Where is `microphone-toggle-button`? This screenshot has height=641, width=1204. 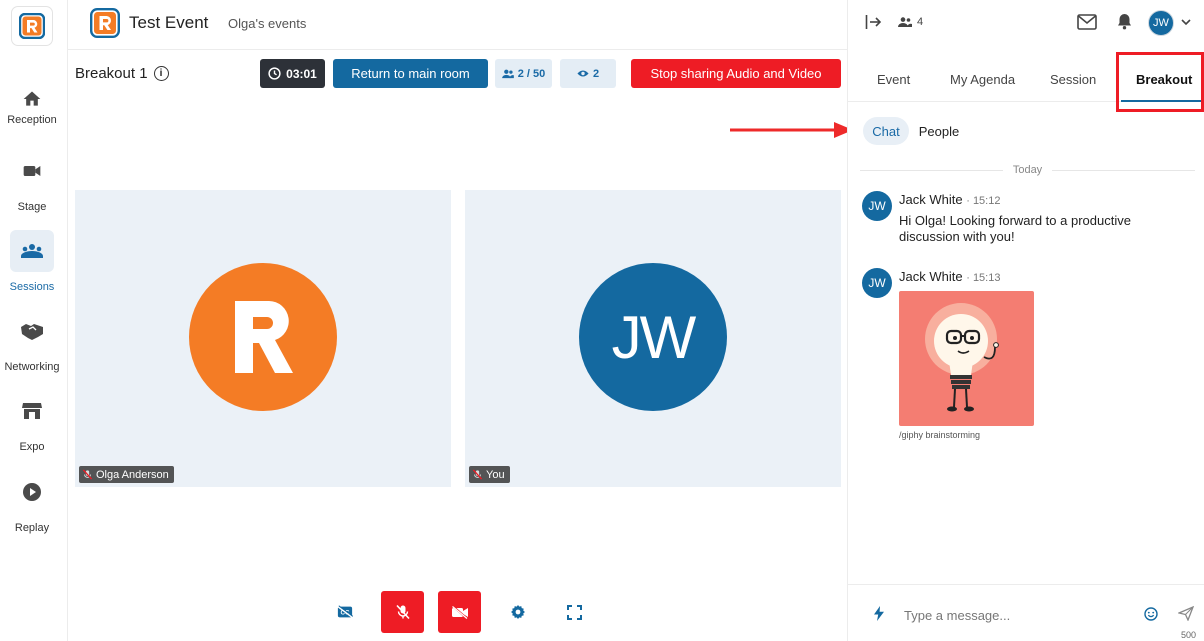
microphone-toggle-button is located at coordinates (402, 612).